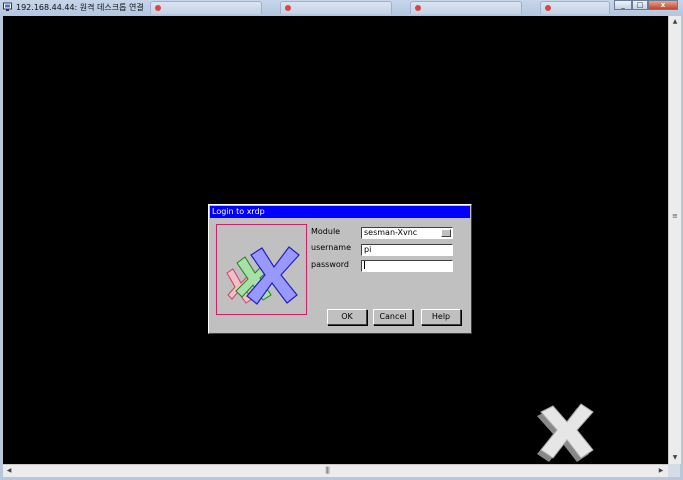  I want to click on window-titlebar: 192.168.44.44: 원격 데스크톱 연결 _ □ x, so click(341, 8).